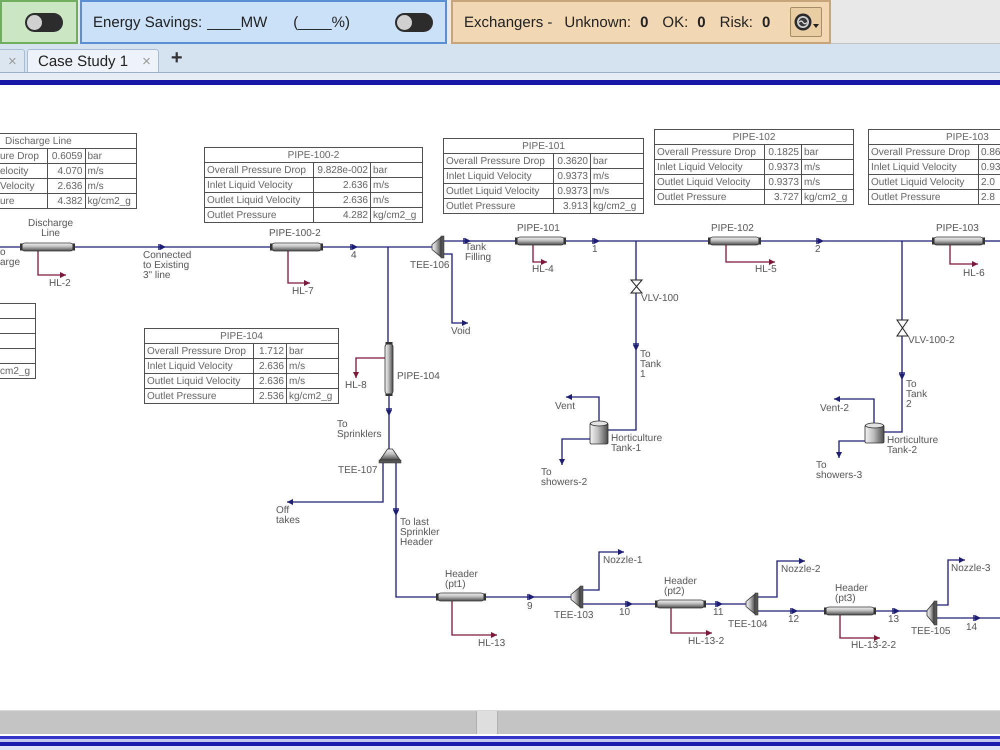 The width and height of the screenshot is (1000, 750). What do you see at coordinates (508, 22) in the screenshot?
I see `exchangers-label: Exchangers -` at bounding box center [508, 22].